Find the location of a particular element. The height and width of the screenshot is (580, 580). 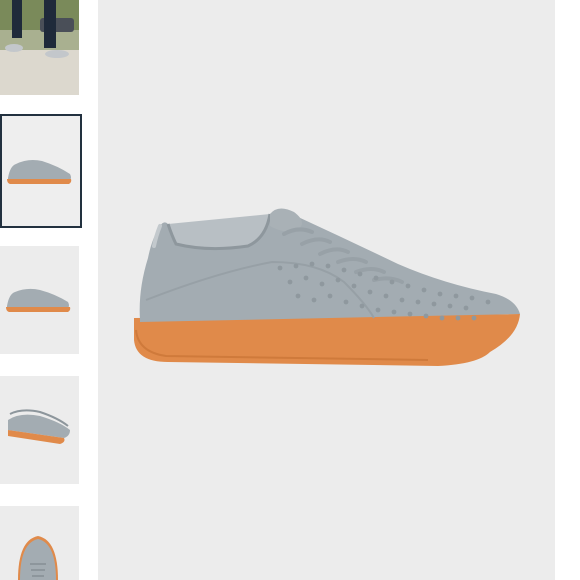

thumbnail-top-angle is located at coordinates (39, 430).